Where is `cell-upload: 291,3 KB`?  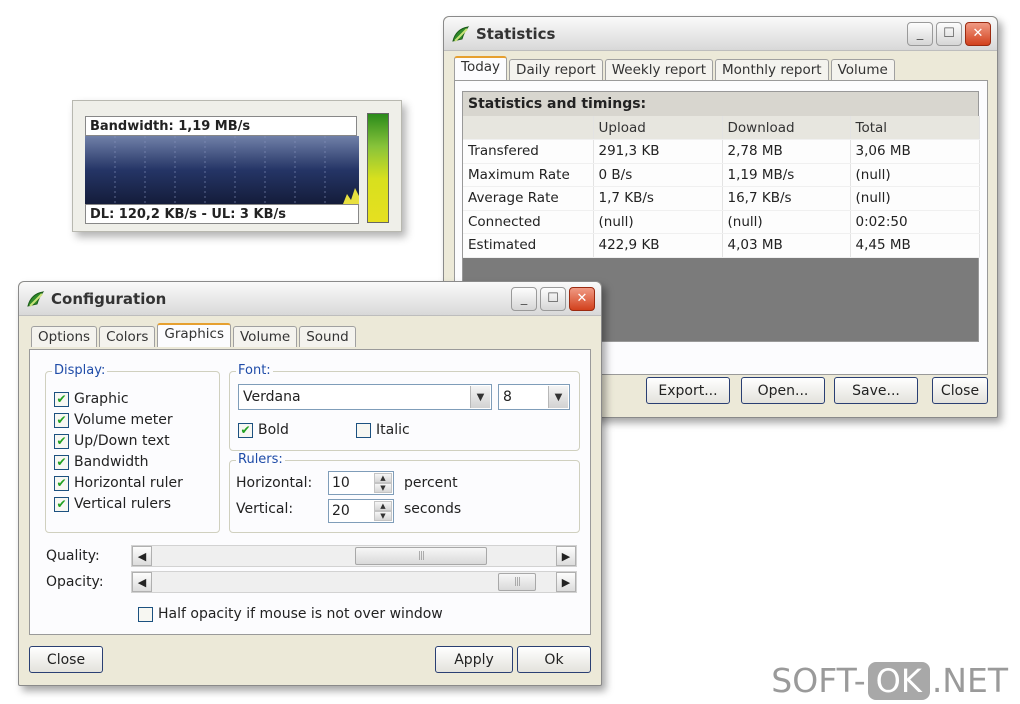 cell-upload: 291,3 KB is located at coordinates (658, 151).